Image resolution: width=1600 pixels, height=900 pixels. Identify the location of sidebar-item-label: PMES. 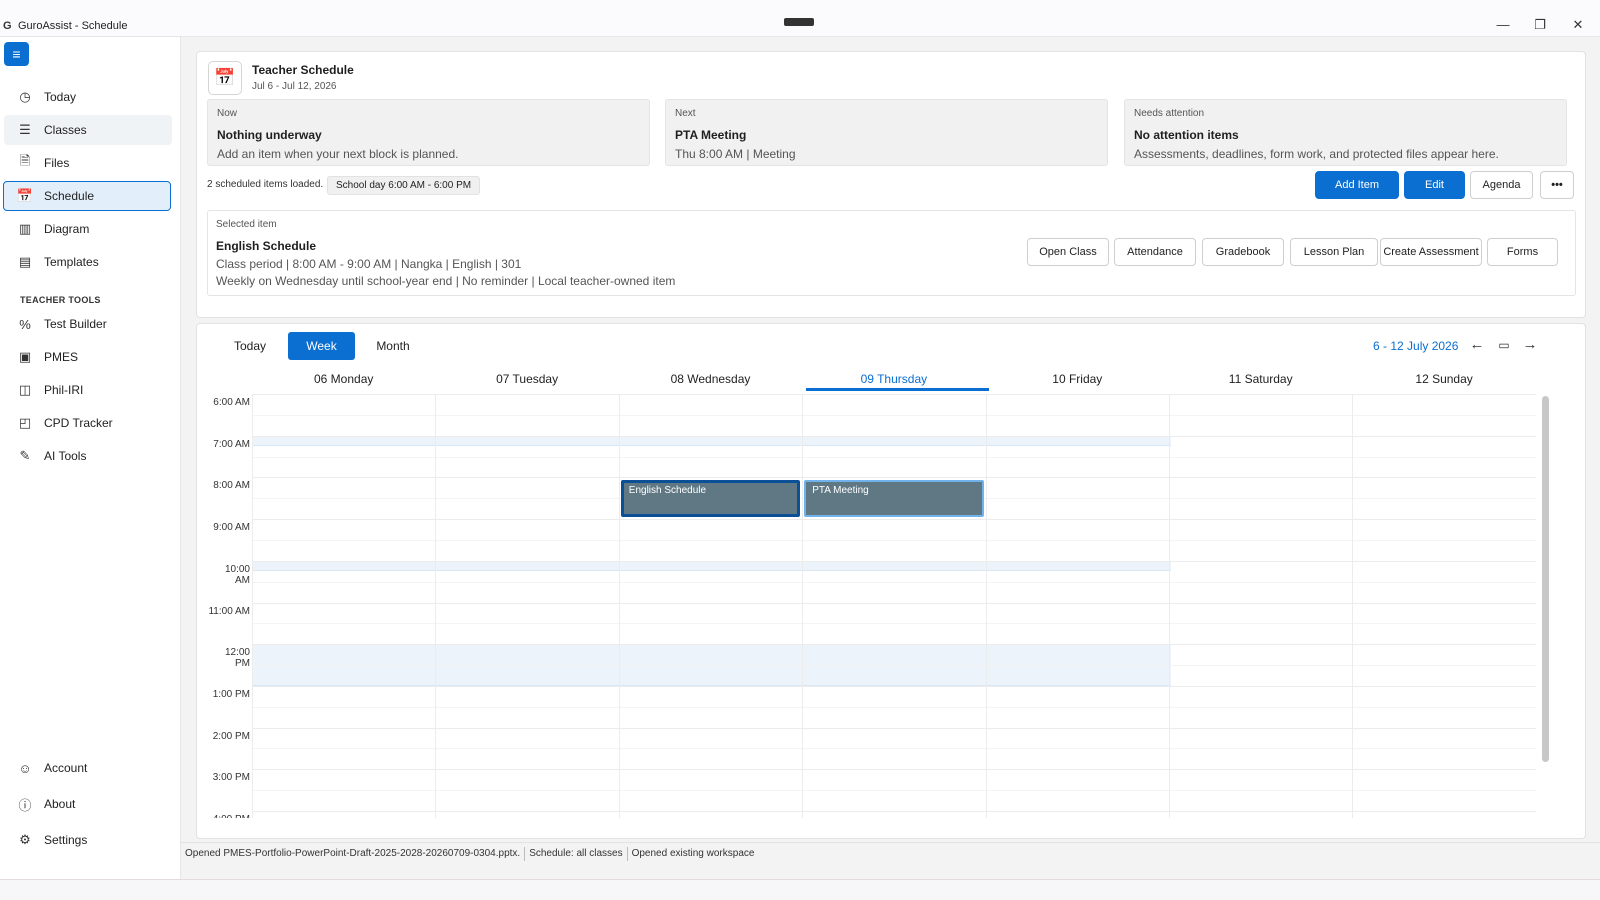
(61, 357).